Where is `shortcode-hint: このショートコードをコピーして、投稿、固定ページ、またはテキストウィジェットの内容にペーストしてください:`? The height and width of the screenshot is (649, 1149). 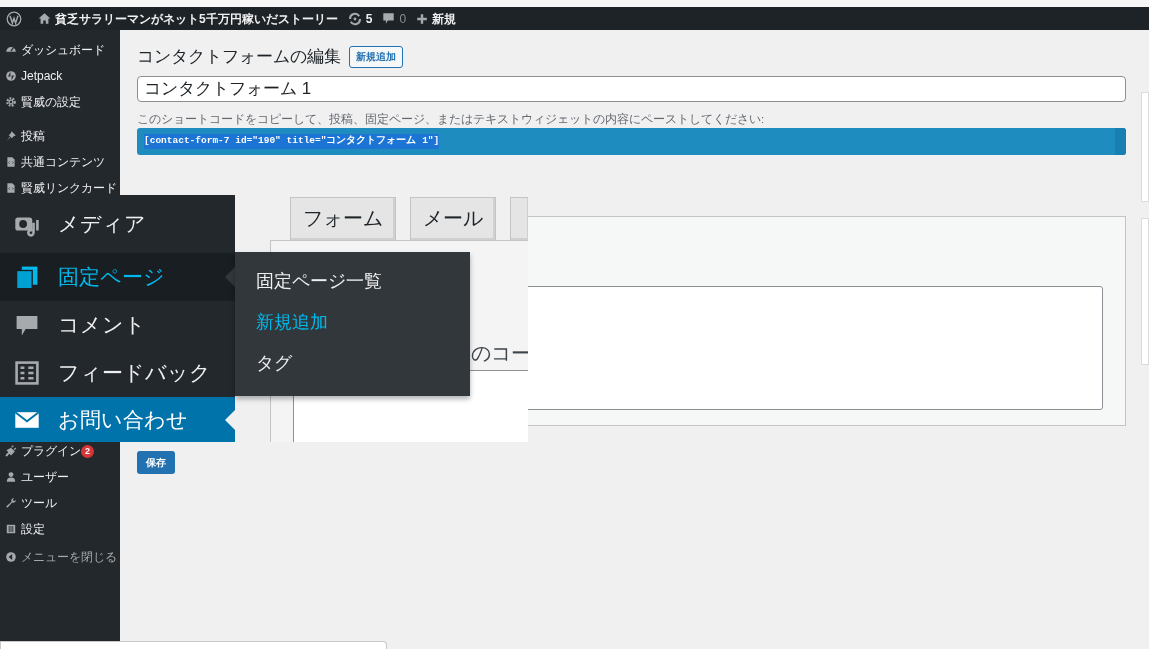 shortcode-hint: このショートコードをコピーして、投稿、固定ページ、またはテキストウィジェットの内容にペーストしてください: is located at coordinates (451, 119).